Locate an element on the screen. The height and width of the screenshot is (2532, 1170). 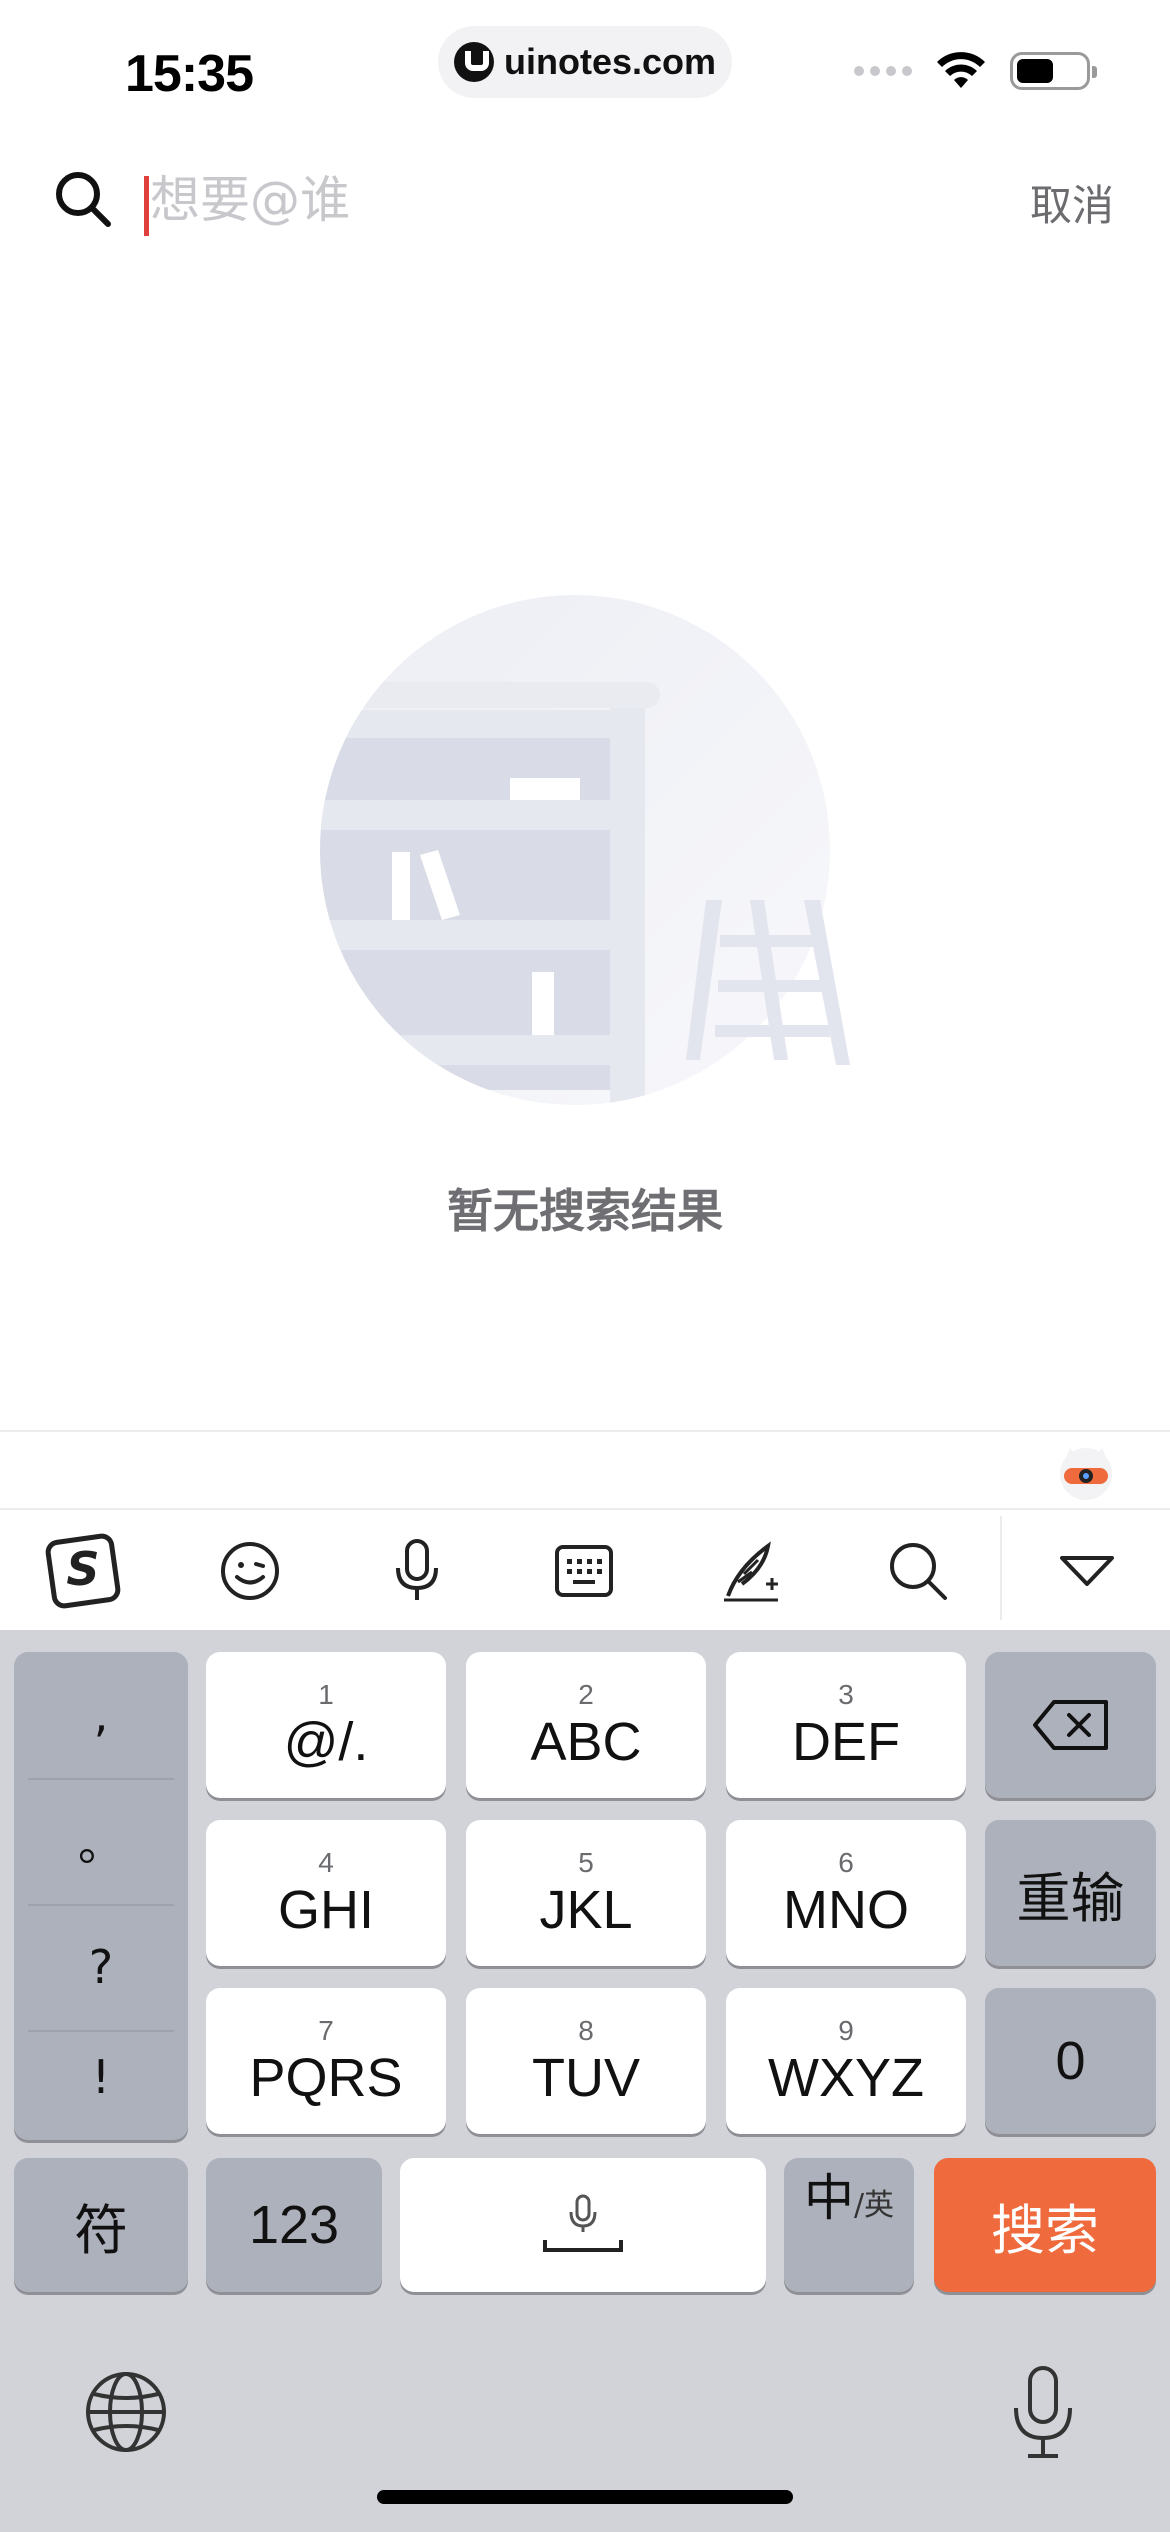
dictation-mic-icon is located at coordinates (1043, 2412).